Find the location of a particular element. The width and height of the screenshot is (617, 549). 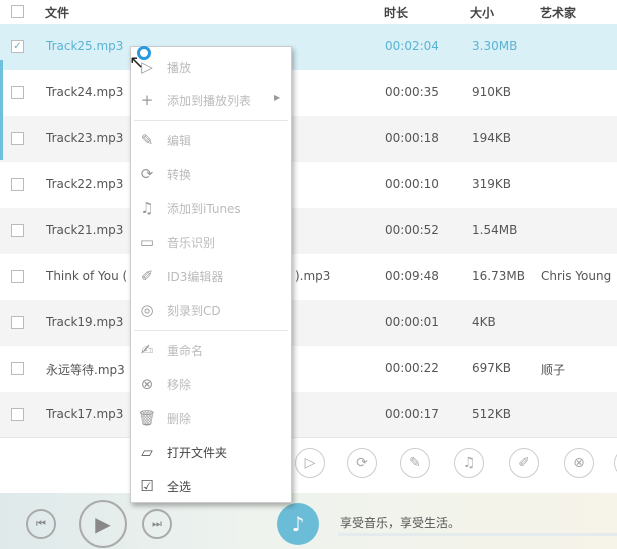

menu-item-label: 音乐识别 is located at coordinates (191, 243).